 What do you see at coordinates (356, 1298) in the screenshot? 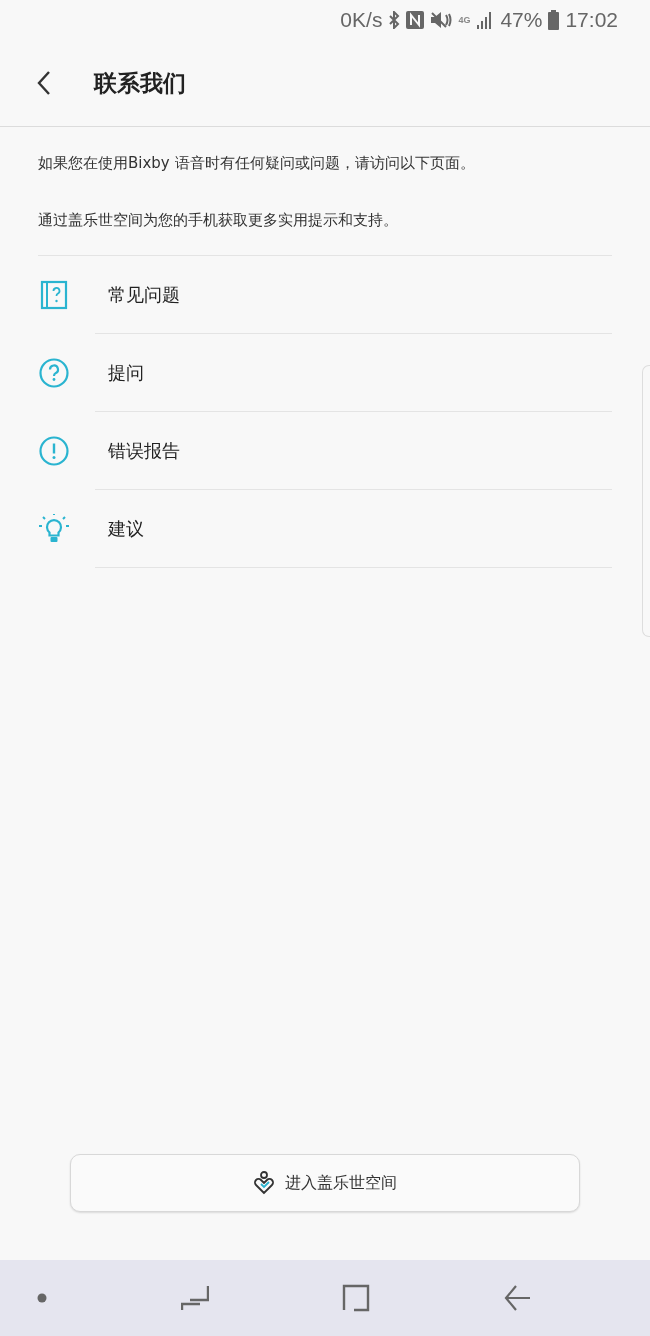
I see `home-button` at bounding box center [356, 1298].